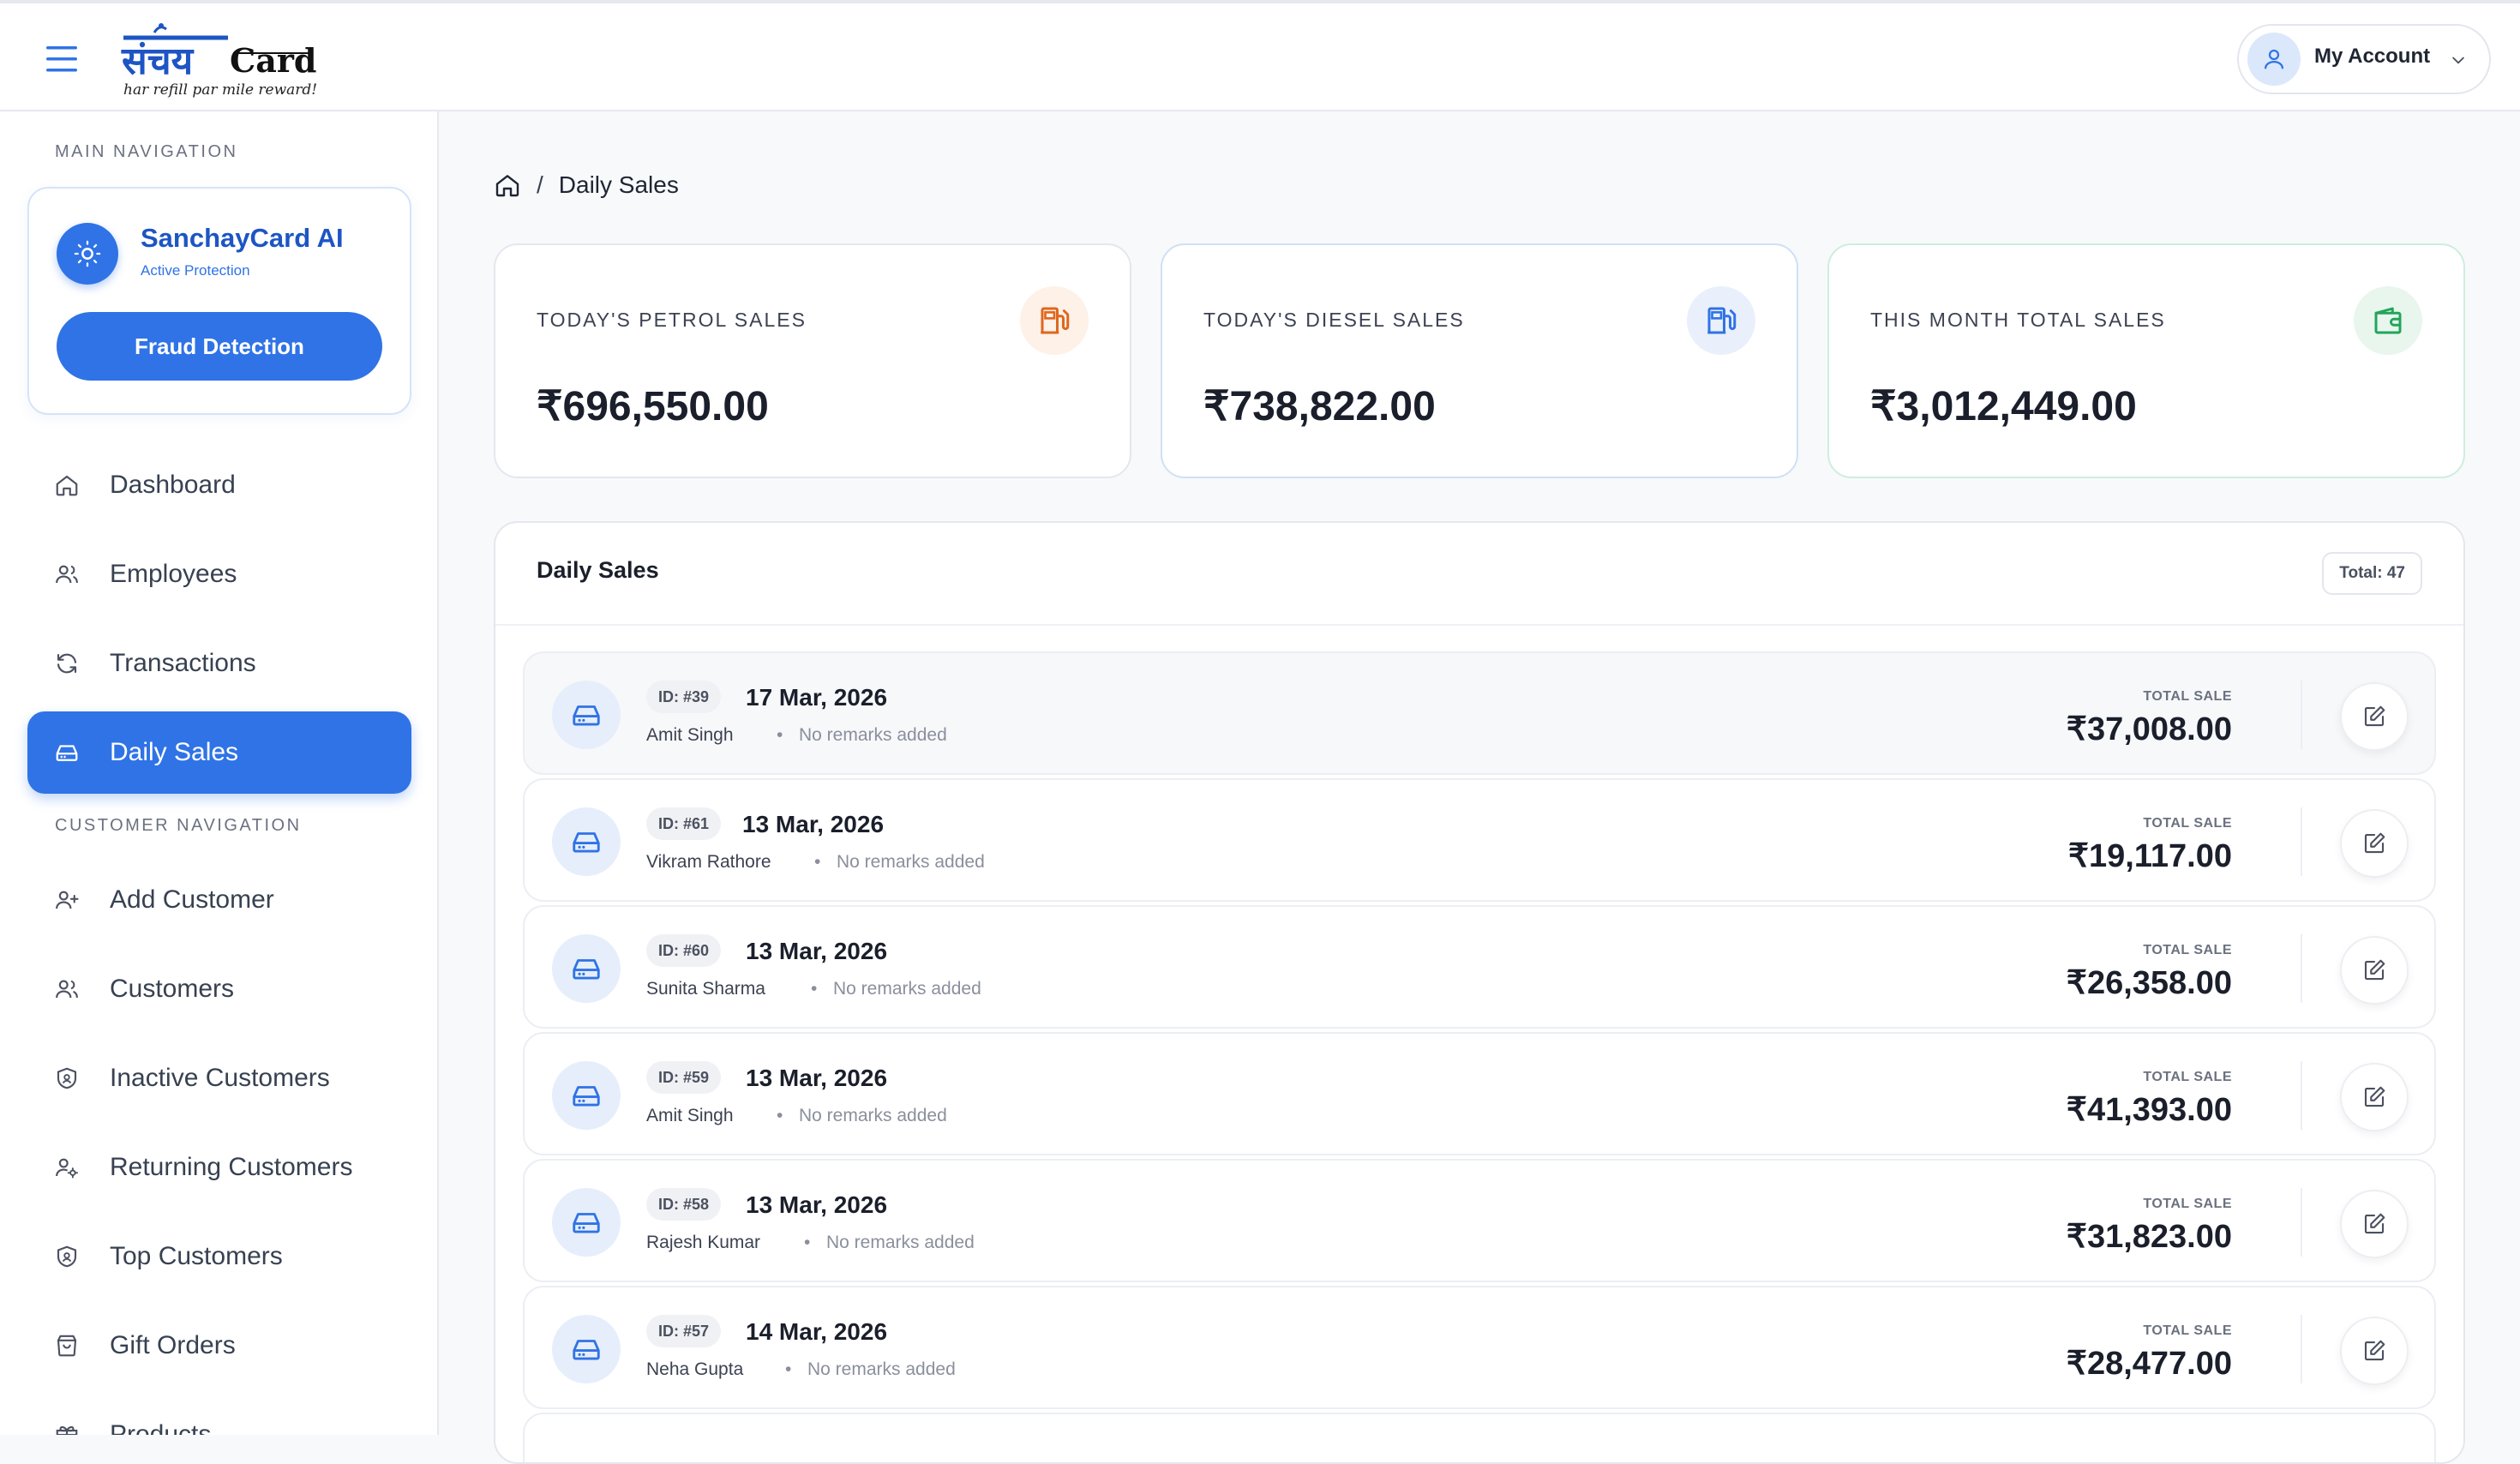 The width and height of the screenshot is (2520, 1464). I want to click on panel-title: Daily Sales, so click(598, 570).